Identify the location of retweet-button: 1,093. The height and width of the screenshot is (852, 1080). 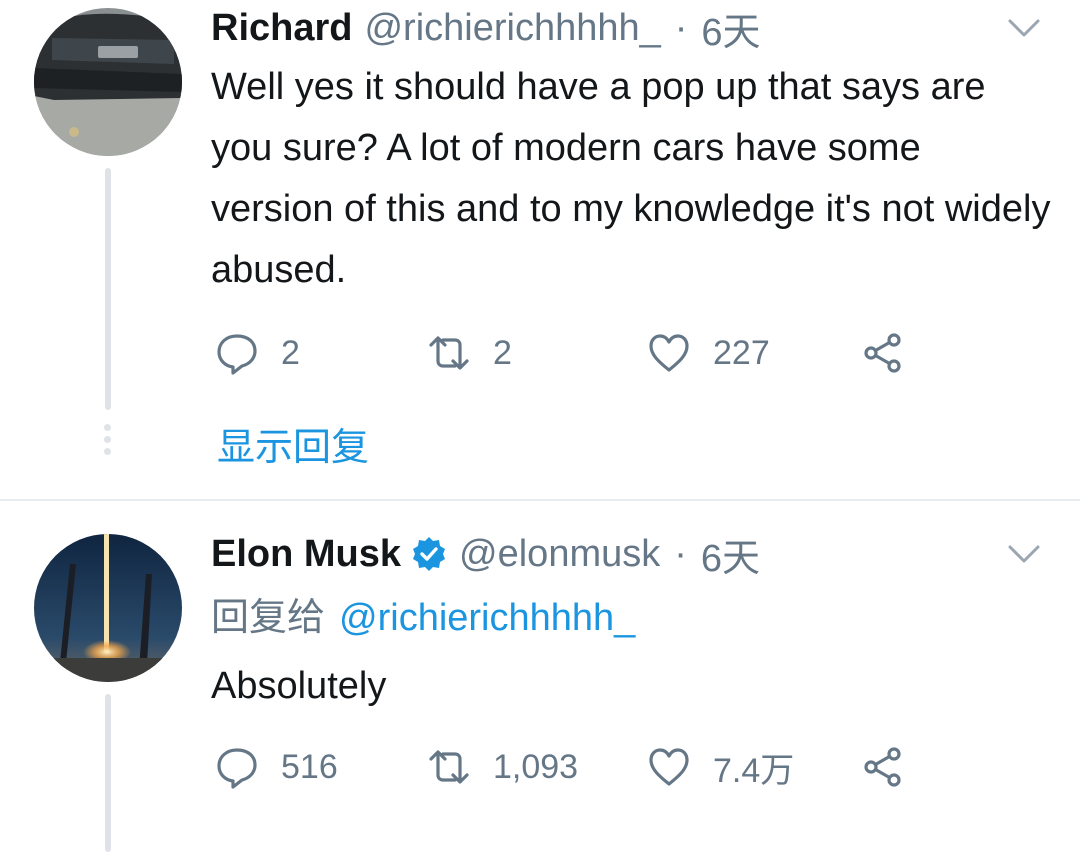
(502, 767).